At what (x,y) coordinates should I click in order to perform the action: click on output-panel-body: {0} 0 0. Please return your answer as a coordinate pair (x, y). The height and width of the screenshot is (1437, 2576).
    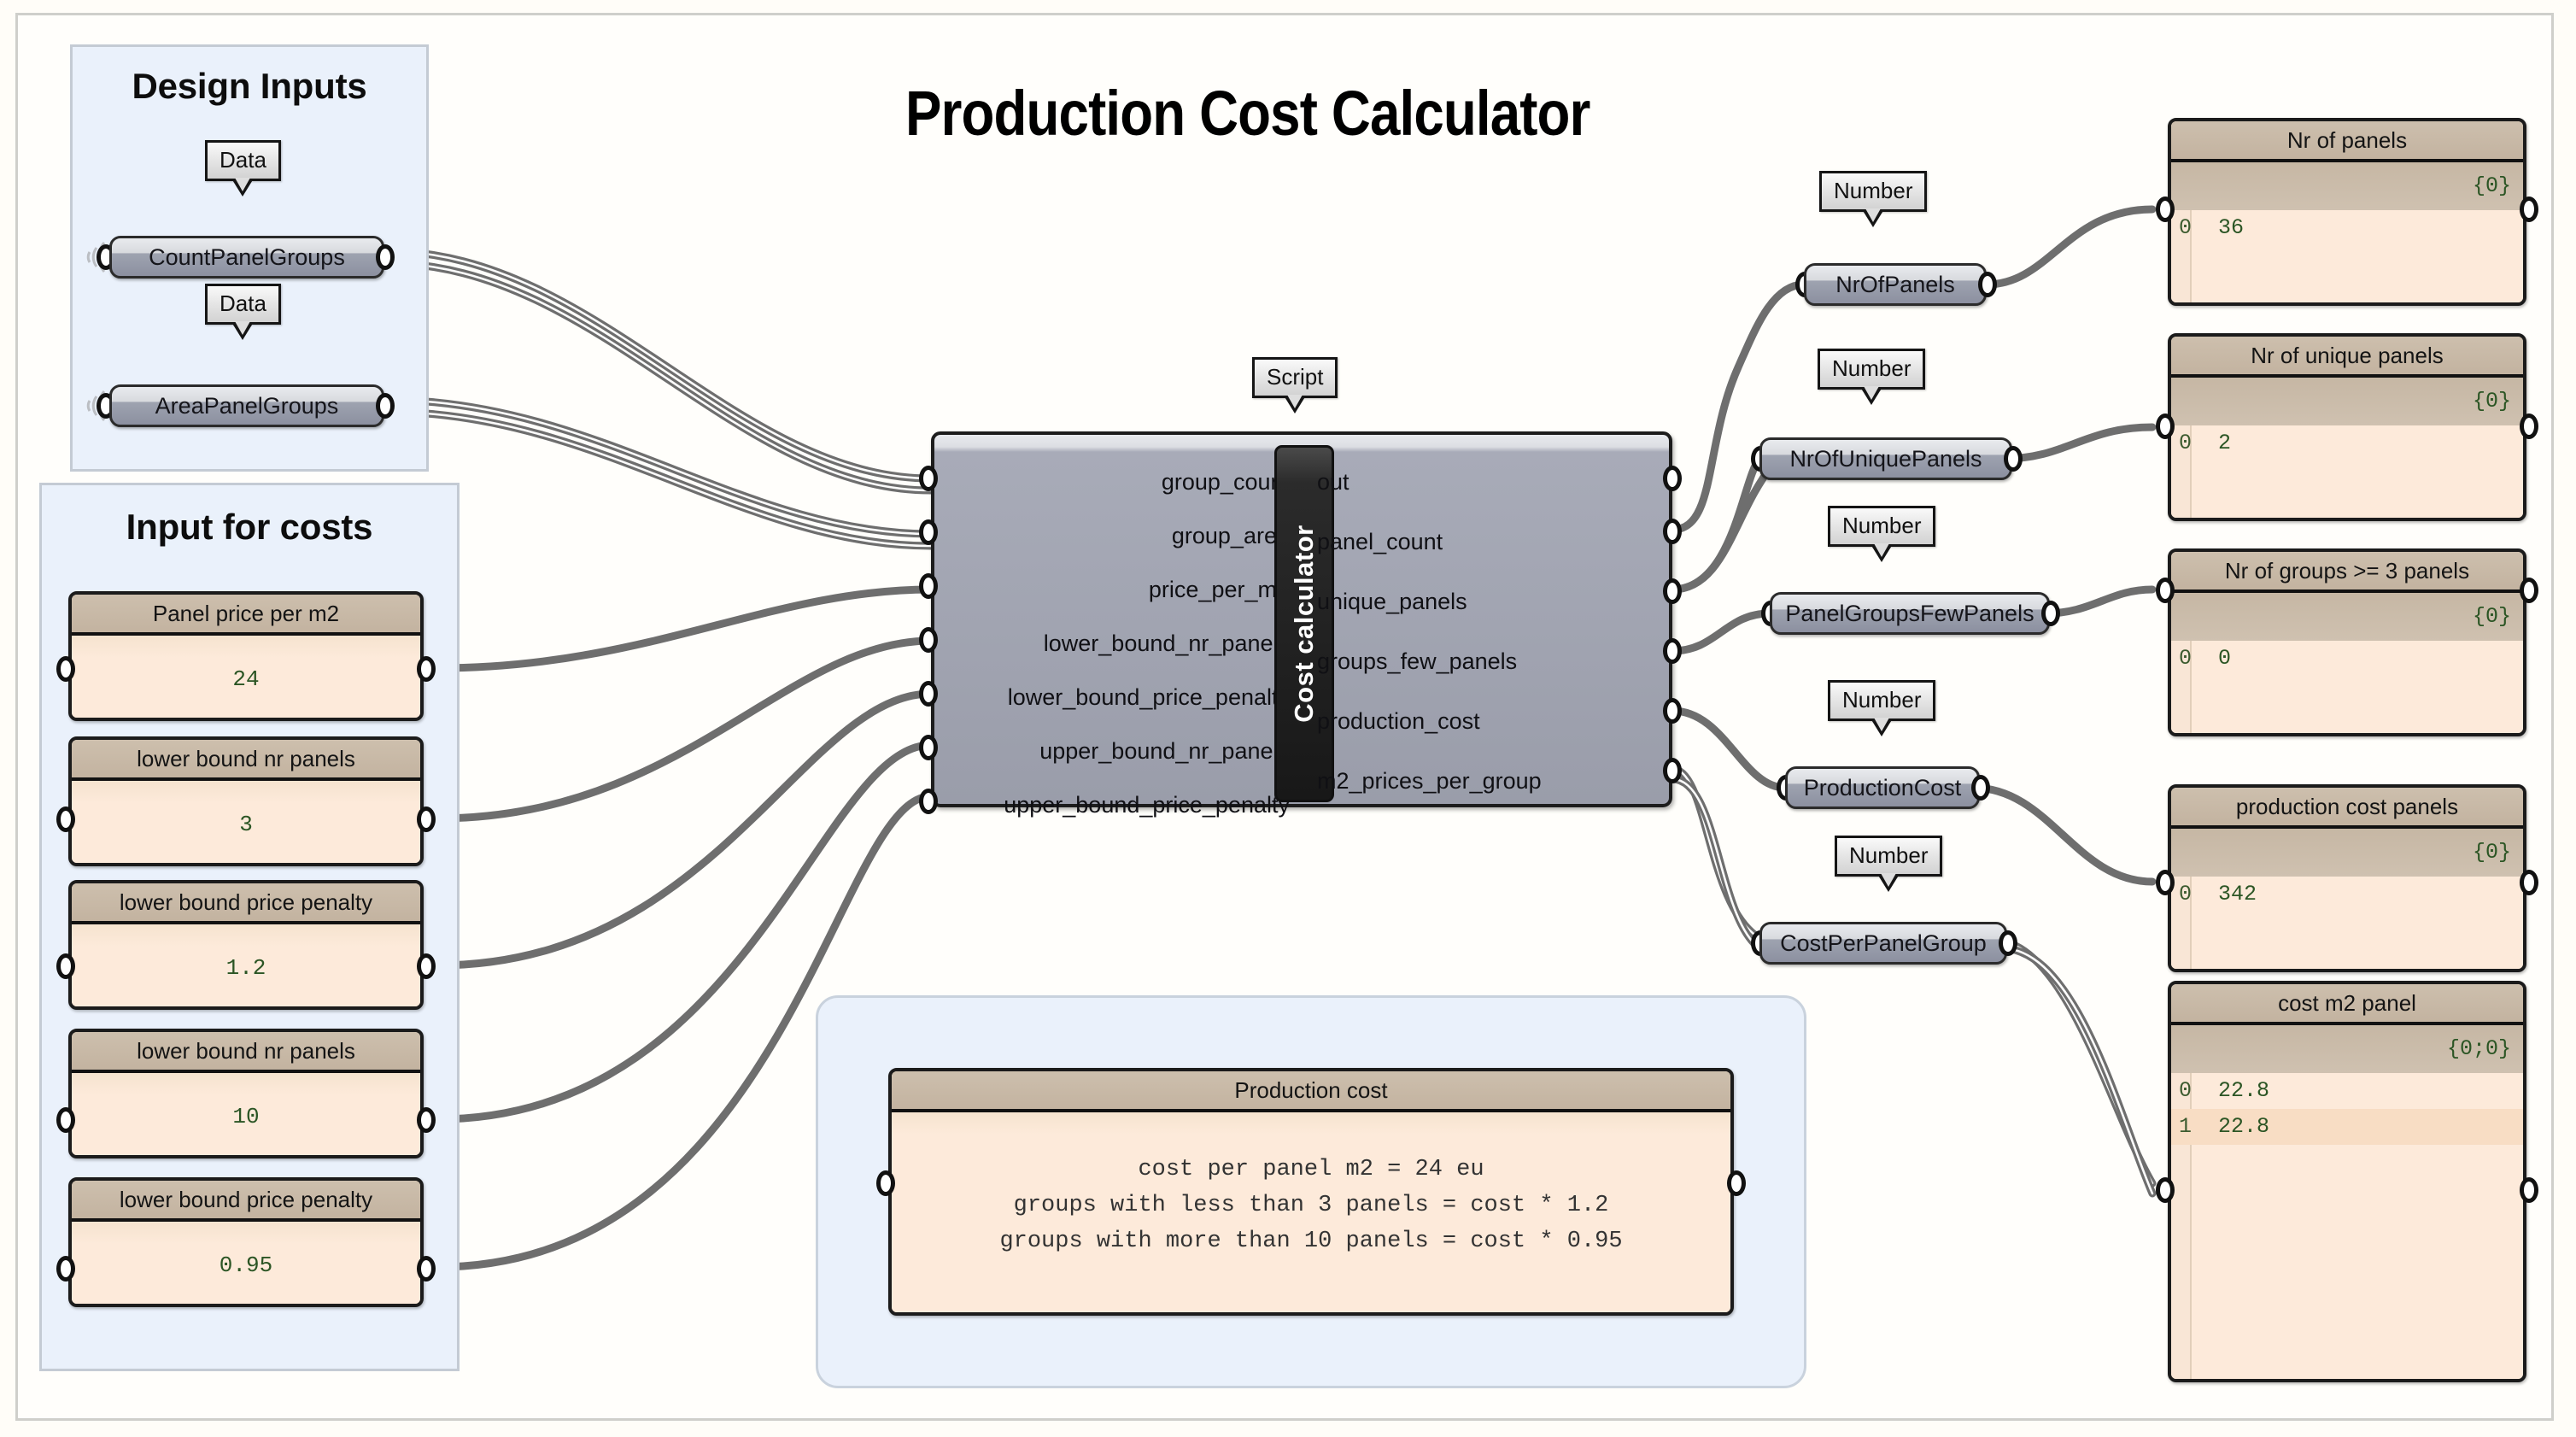
    Looking at the image, I should click on (2347, 663).